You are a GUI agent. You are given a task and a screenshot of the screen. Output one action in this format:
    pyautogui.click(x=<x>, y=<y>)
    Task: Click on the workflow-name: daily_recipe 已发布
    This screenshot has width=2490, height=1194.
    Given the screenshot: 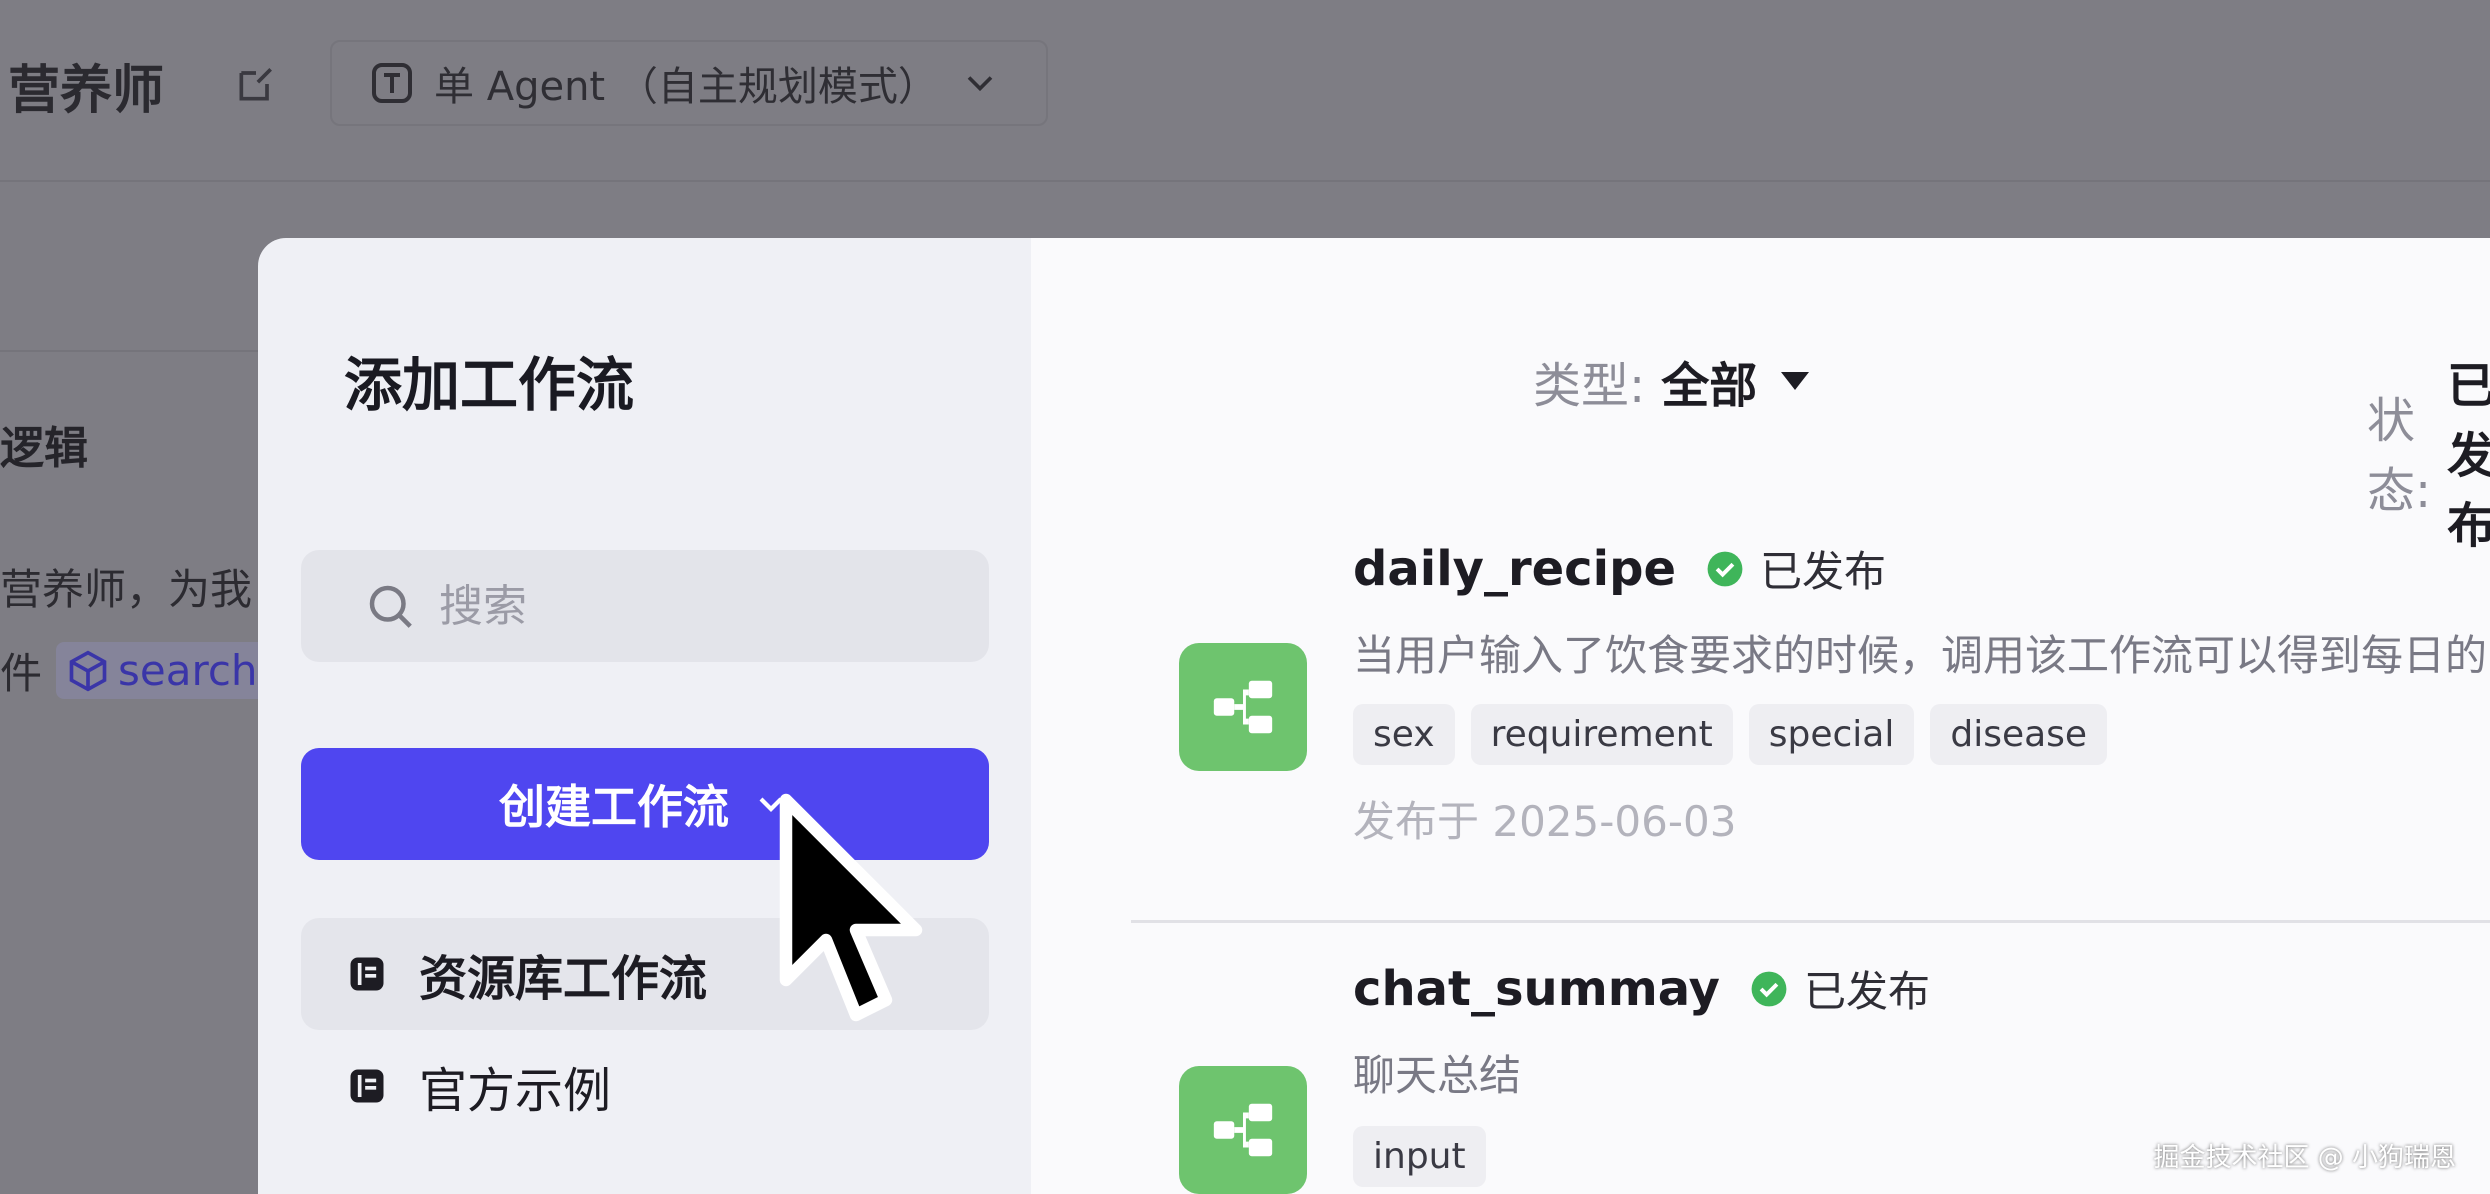 What is the action you would take?
    pyautogui.click(x=1619, y=568)
    